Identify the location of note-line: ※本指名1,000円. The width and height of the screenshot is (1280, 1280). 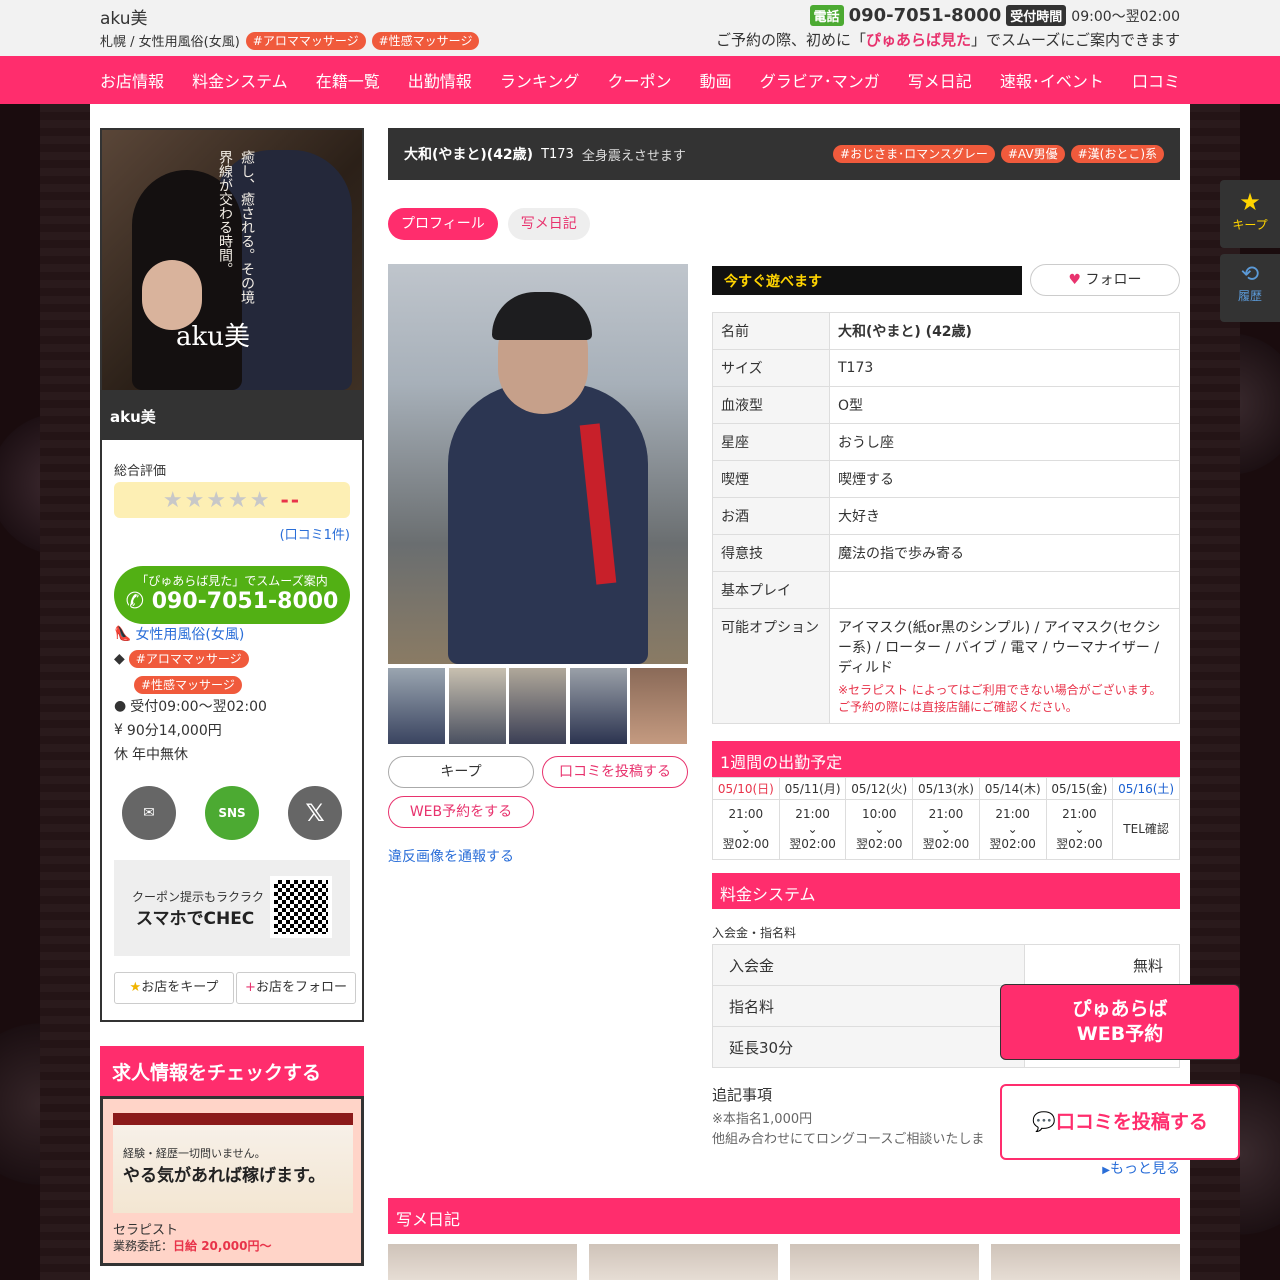
(762, 1119).